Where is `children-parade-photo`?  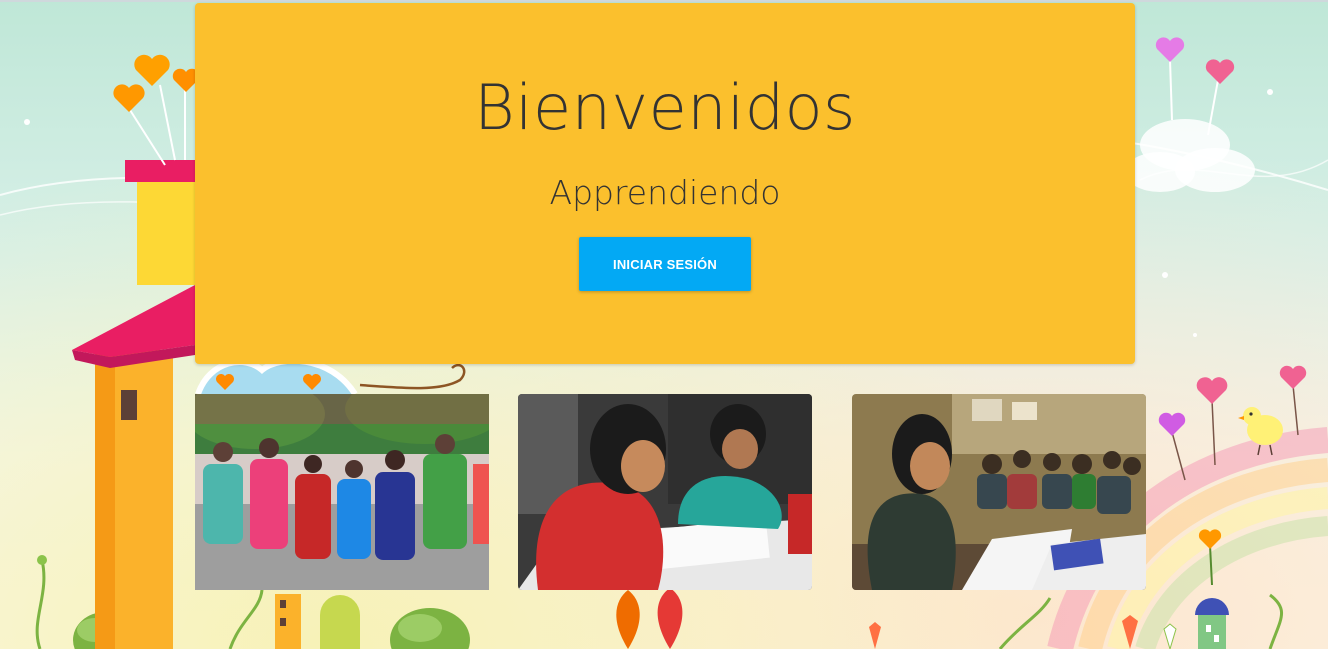 children-parade-photo is located at coordinates (342, 492).